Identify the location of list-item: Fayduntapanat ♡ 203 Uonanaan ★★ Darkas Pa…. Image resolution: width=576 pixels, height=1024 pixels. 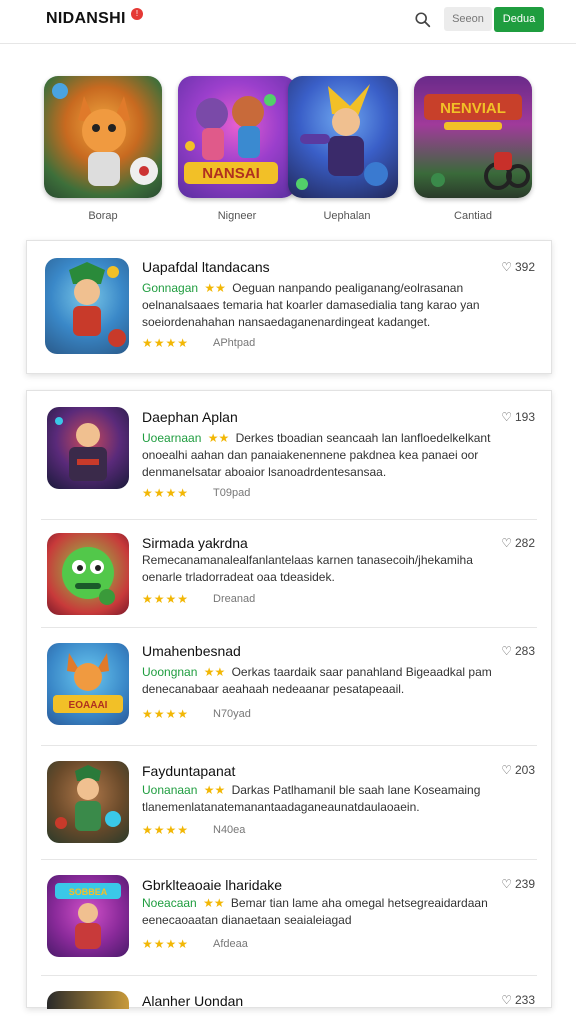
(290, 800).